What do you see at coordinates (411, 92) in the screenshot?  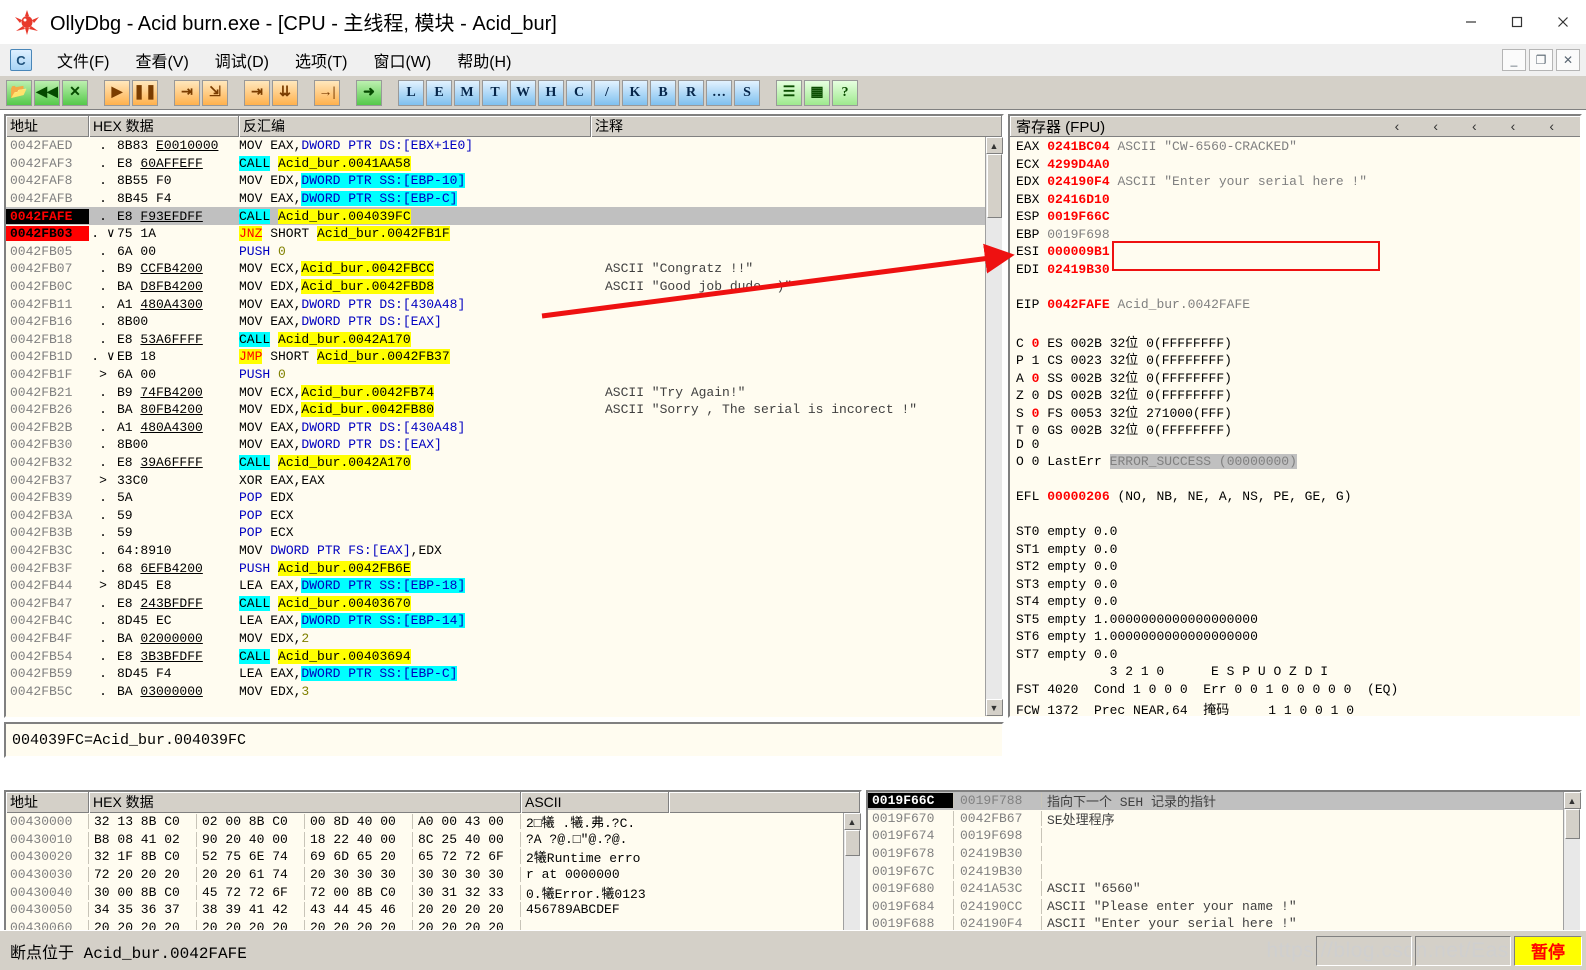 I see `log-window-button: L` at bounding box center [411, 92].